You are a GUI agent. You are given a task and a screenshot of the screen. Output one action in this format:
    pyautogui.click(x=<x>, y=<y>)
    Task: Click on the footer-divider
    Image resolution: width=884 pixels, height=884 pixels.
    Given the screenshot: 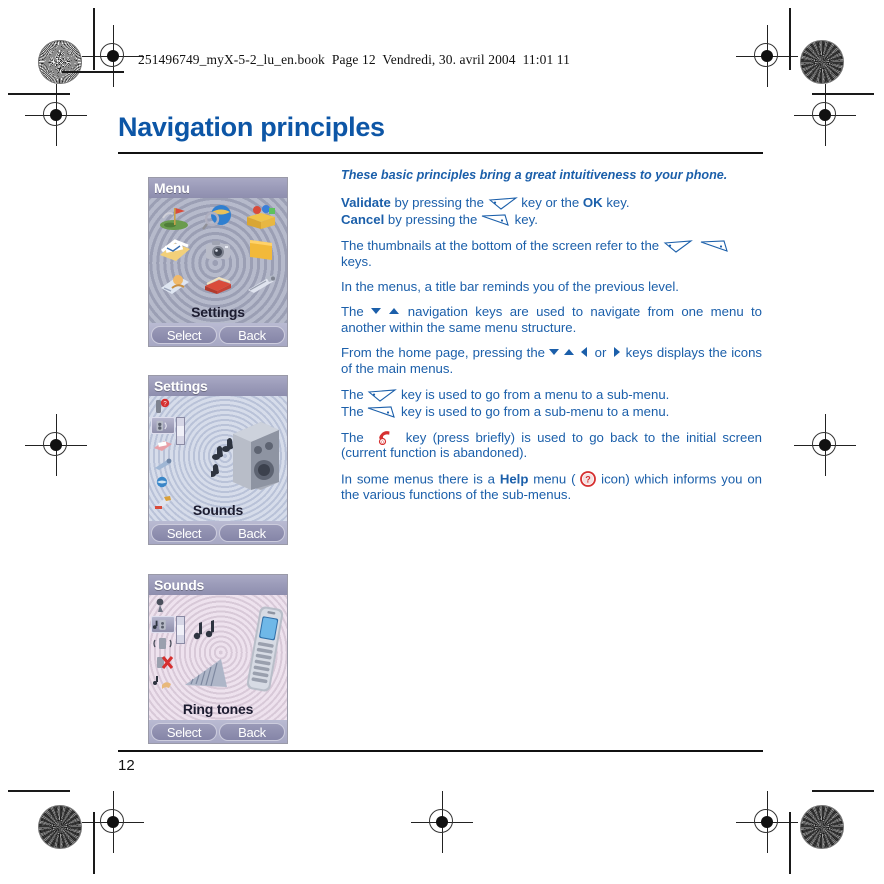 What is the action you would take?
    pyautogui.click(x=440, y=751)
    